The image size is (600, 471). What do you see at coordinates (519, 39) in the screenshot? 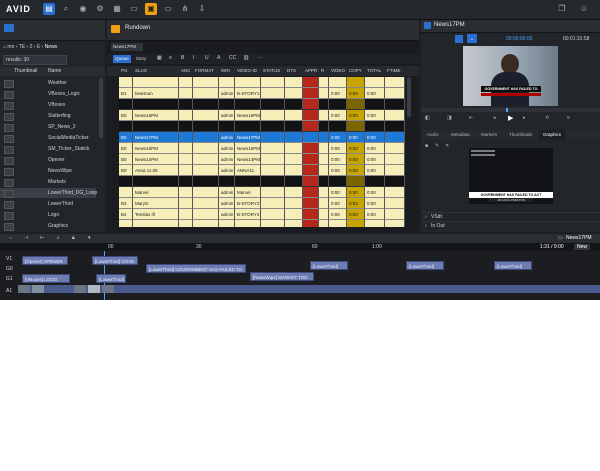
I see `timecode-in: 00:00:00:00` at bounding box center [519, 39].